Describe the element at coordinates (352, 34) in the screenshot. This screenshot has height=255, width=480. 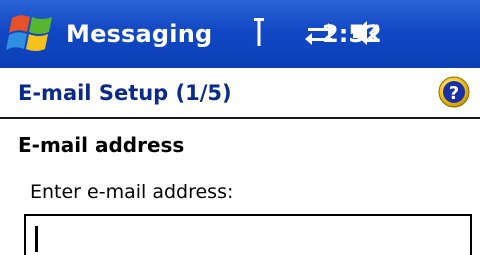
I see `clock: 2:52` at that location.